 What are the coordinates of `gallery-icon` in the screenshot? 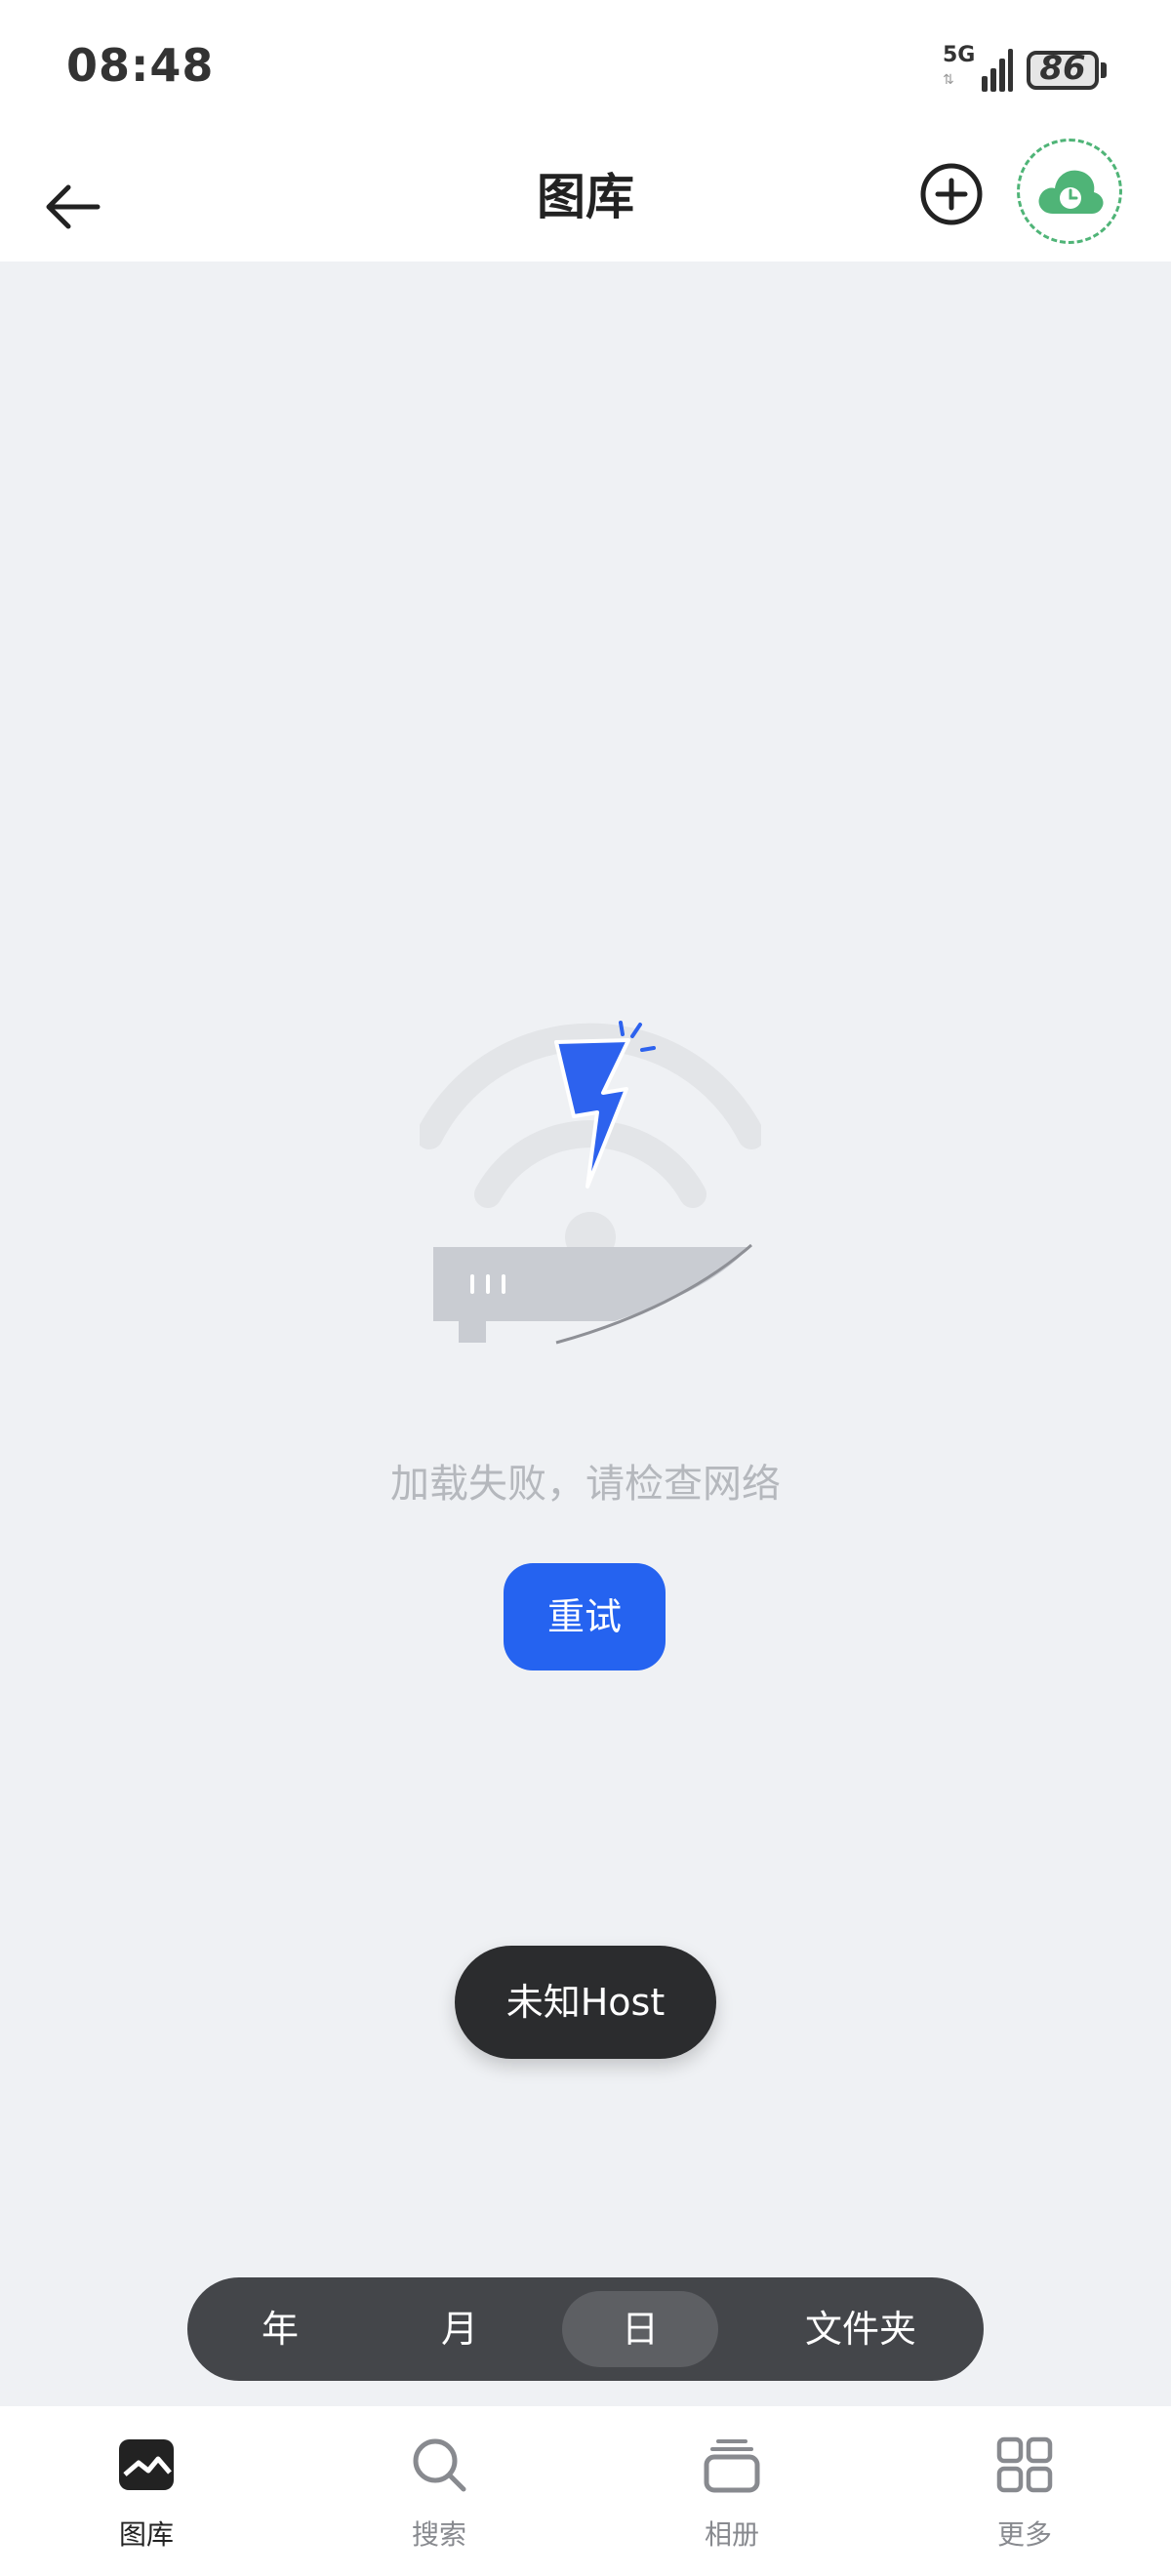 It's located at (146, 2464).